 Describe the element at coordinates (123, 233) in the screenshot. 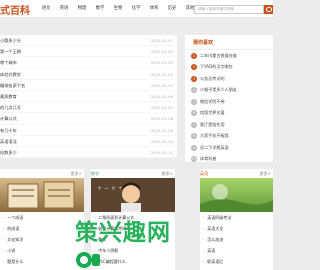

I see `watermark-text: 策兴趣网` at that location.